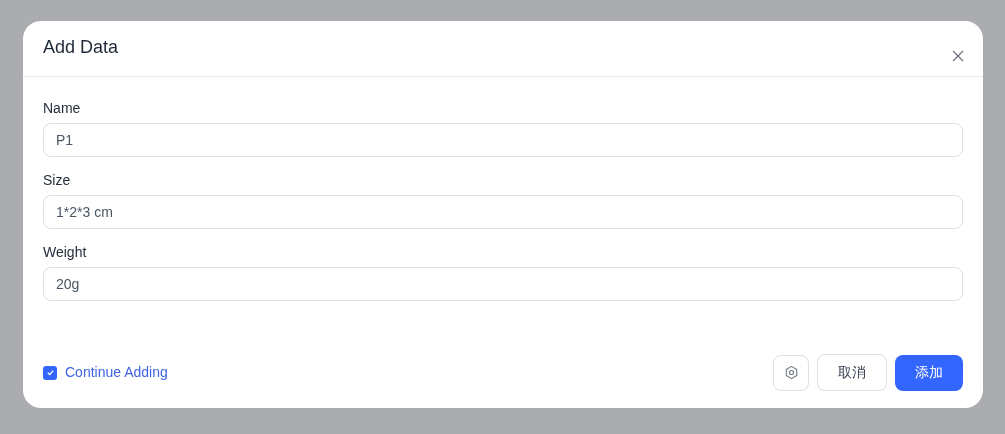 The width and height of the screenshot is (1005, 434). Describe the element at coordinates (503, 212) in the screenshot. I see `input-field: 1*2*3 cm` at that location.